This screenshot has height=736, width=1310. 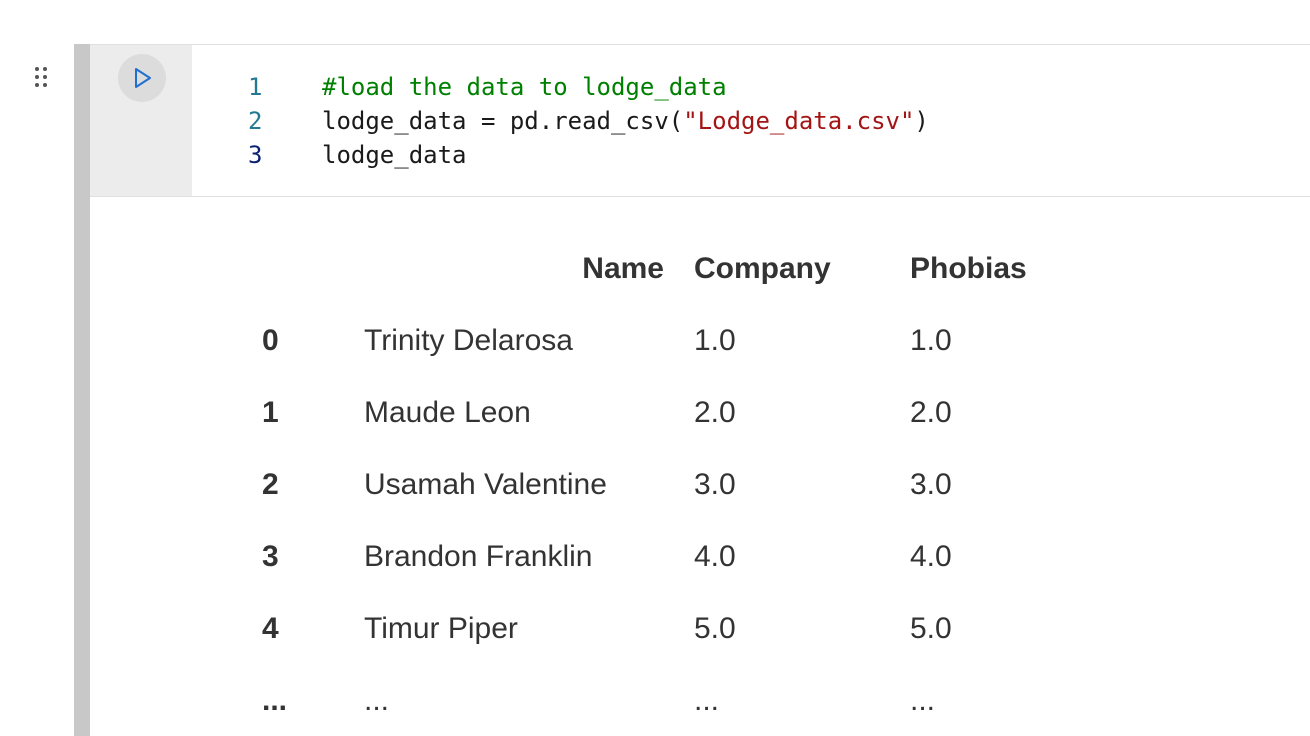 I want to click on code-token-plain: ), so click(x=921, y=121).